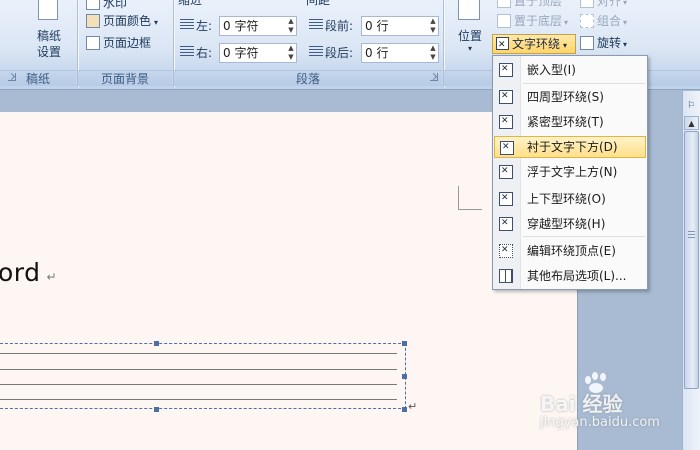 The height and width of the screenshot is (450, 700). What do you see at coordinates (570, 224) in the screenshot?
I see `menu-item-through: 穿越型环绕(H)` at bounding box center [570, 224].